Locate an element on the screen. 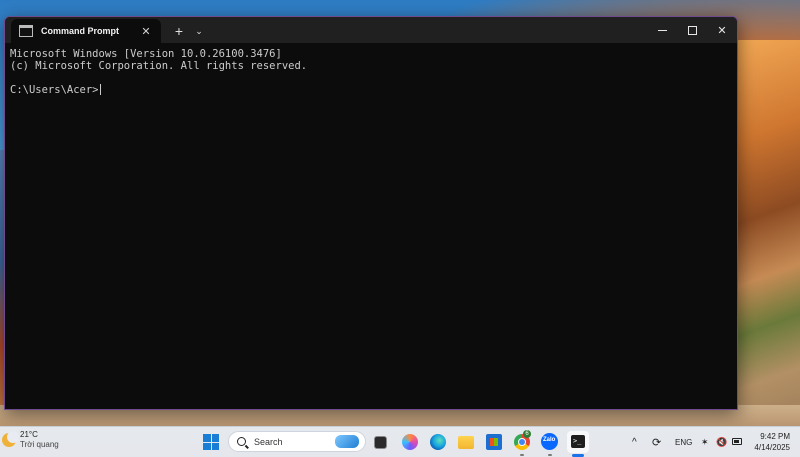 The height and width of the screenshot is (457, 800). console-prompt: C:\Users\Acer> is located at coordinates (54, 90).